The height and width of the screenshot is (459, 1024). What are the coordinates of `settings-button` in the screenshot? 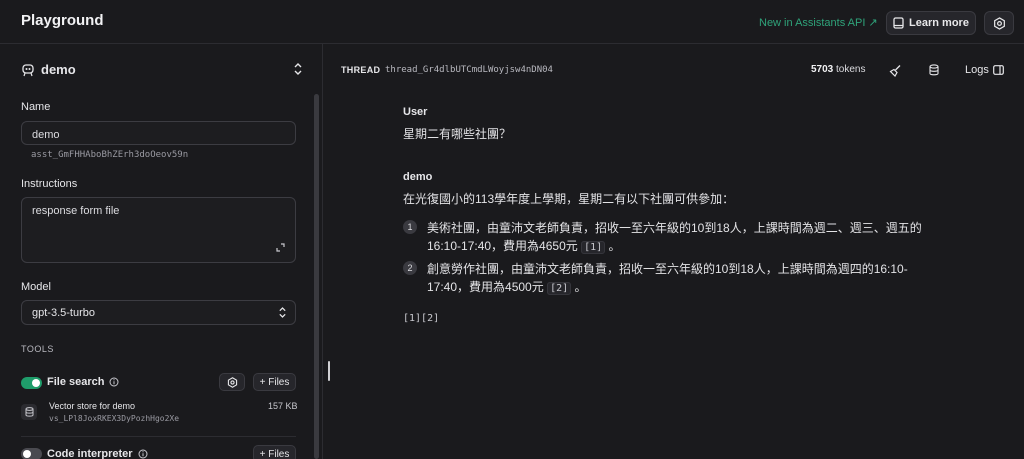 It's located at (999, 23).